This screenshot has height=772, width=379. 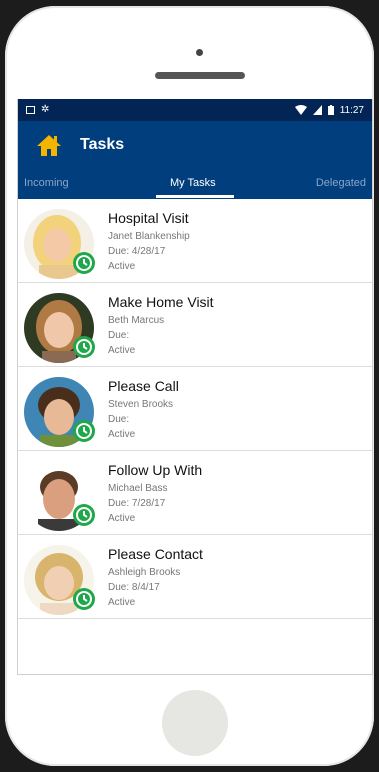 I want to click on tab-incoming: Incoming, so click(x=46, y=183).